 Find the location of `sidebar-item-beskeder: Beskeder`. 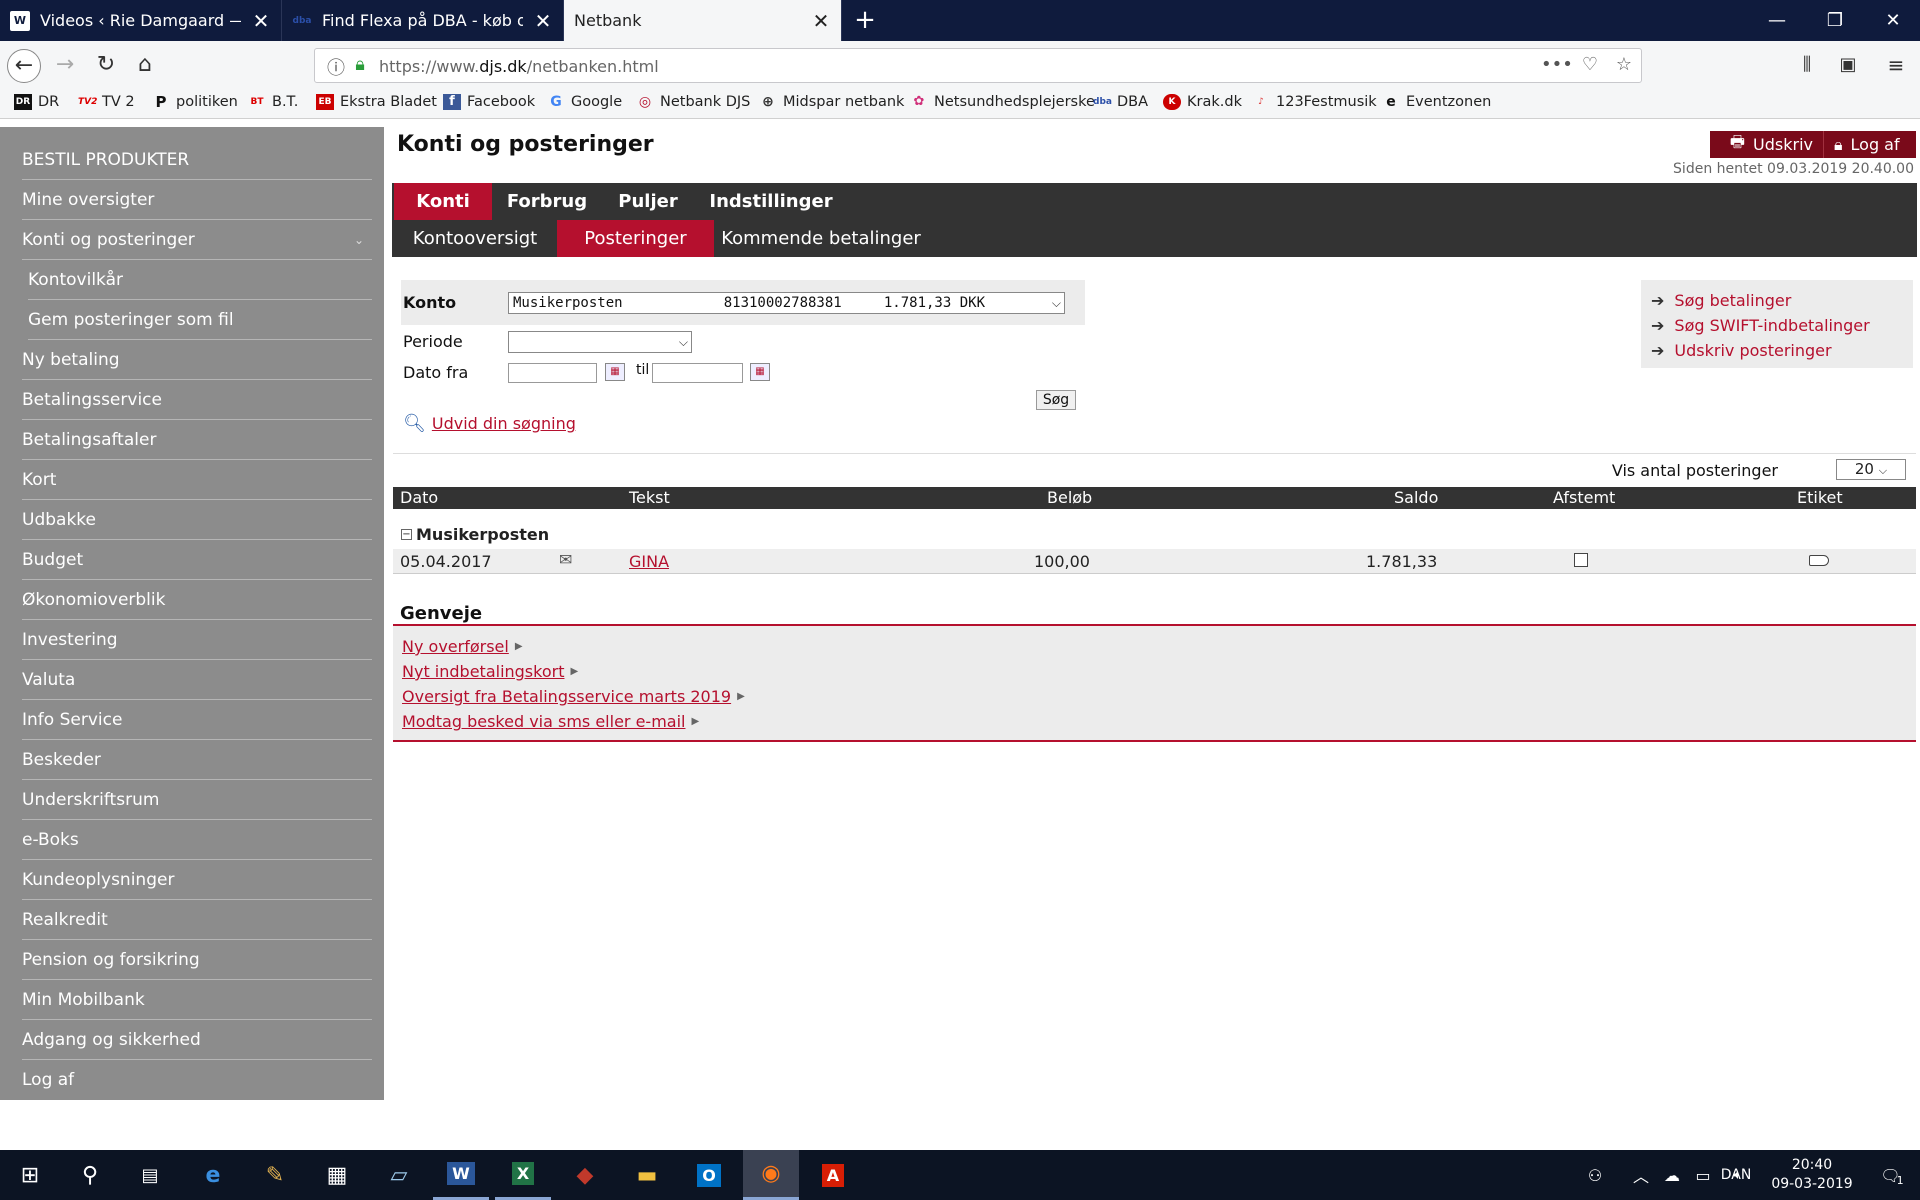

sidebar-item-beskeder: Beskeder is located at coordinates (197, 760).